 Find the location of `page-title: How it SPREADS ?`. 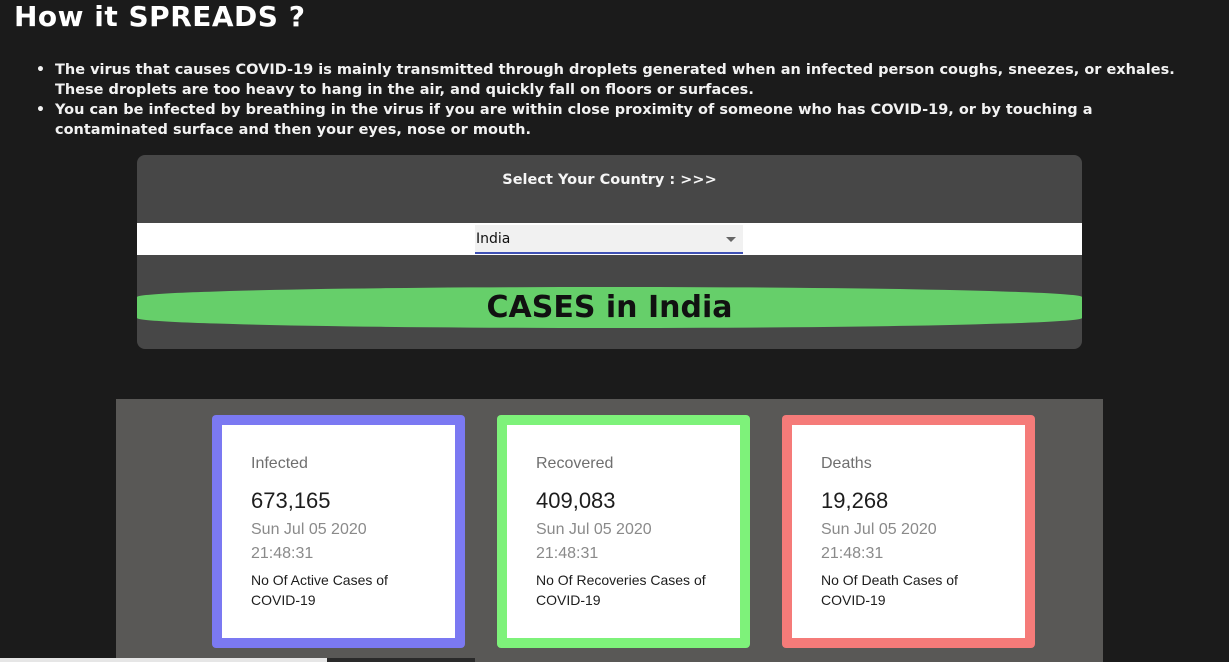

page-title: How it SPREADS ? is located at coordinates (160, 16).